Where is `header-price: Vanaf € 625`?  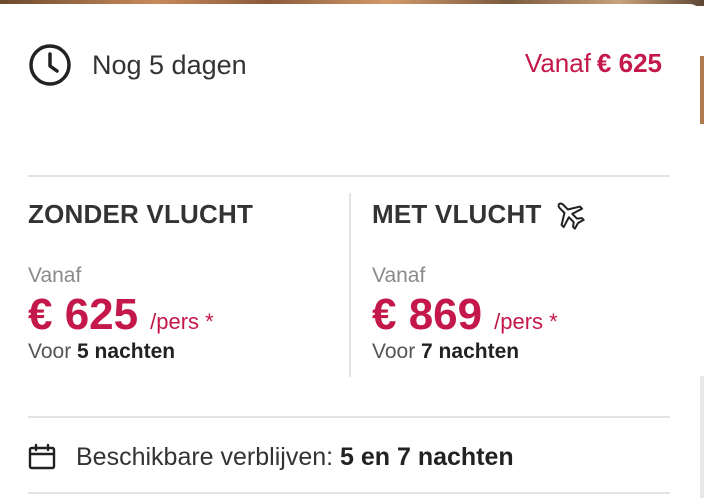 header-price: Vanaf € 625 is located at coordinates (593, 63).